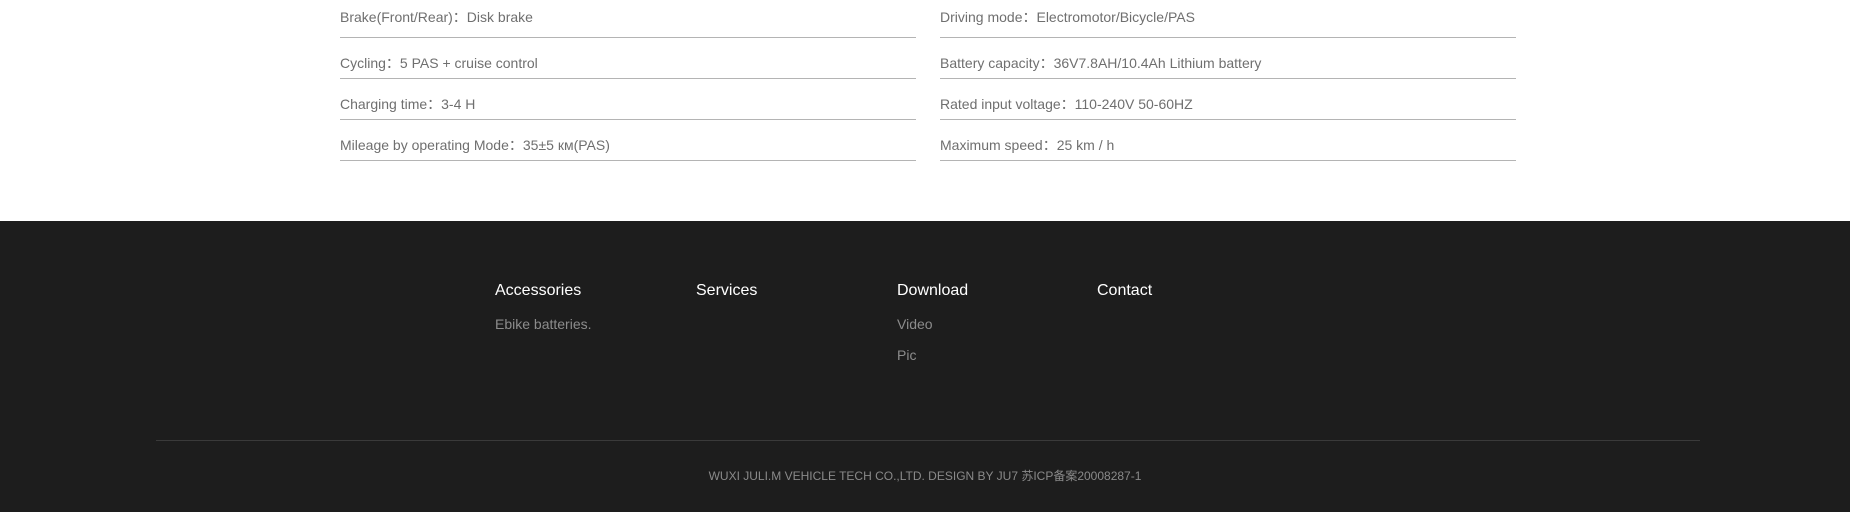 This screenshot has width=1850, height=512. I want to click on spec-row-max-speed: Maximum speed：25 km / h, so click(1228, 140).